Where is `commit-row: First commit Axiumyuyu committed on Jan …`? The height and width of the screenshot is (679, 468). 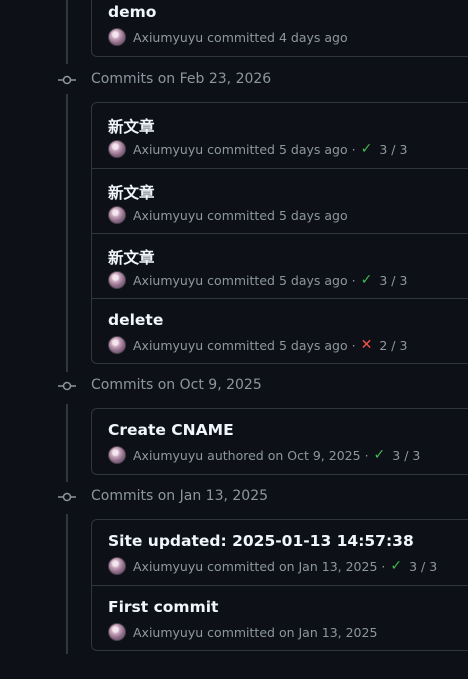 commit-row: First commit Axiumyuyu committed on Jan … is located at coordinates (280, 617).